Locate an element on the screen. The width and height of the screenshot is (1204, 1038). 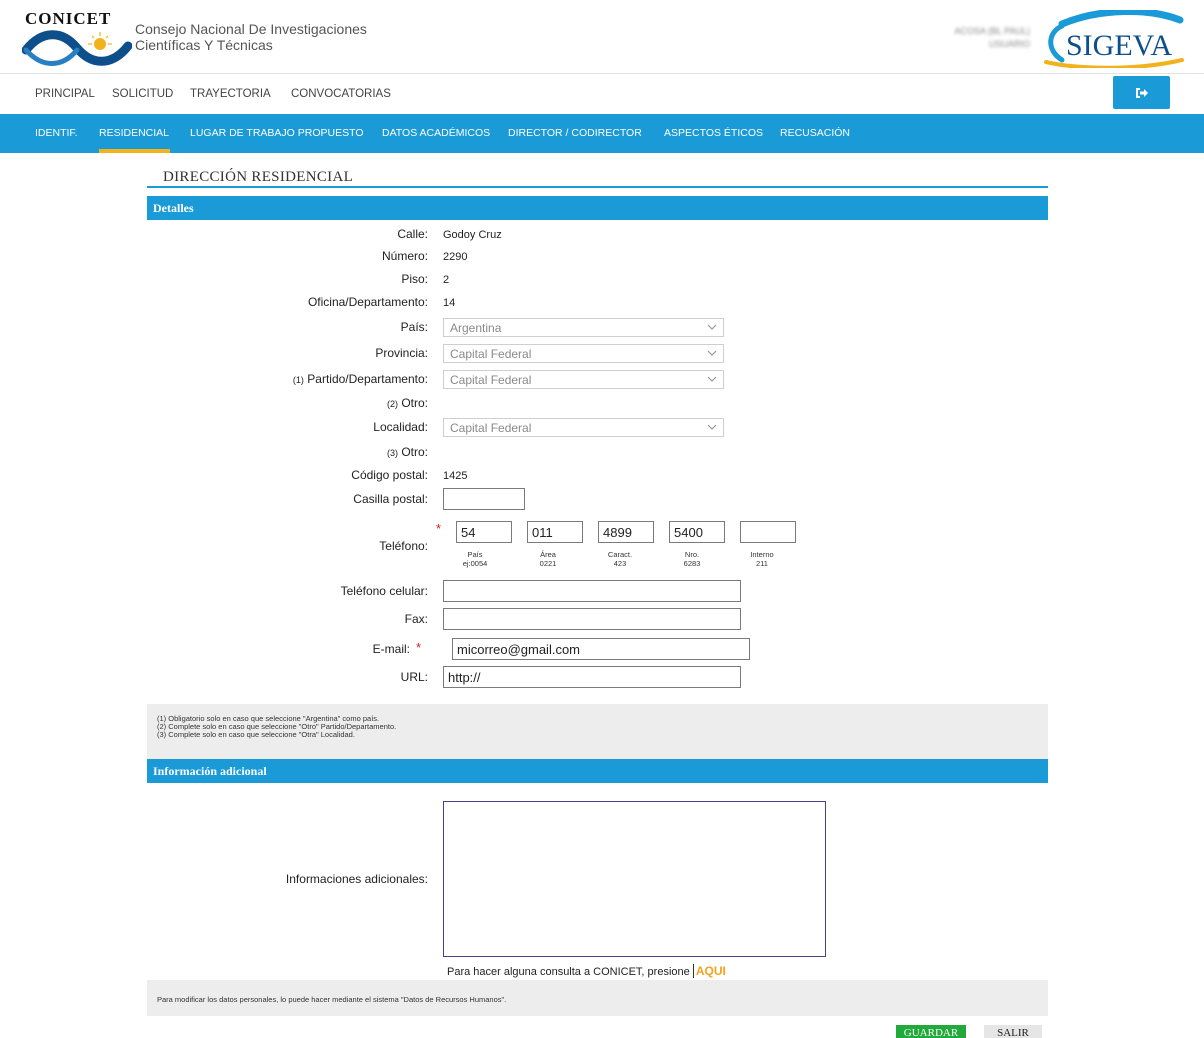
oficina-value: 14 is located at coordinates (449, 303).